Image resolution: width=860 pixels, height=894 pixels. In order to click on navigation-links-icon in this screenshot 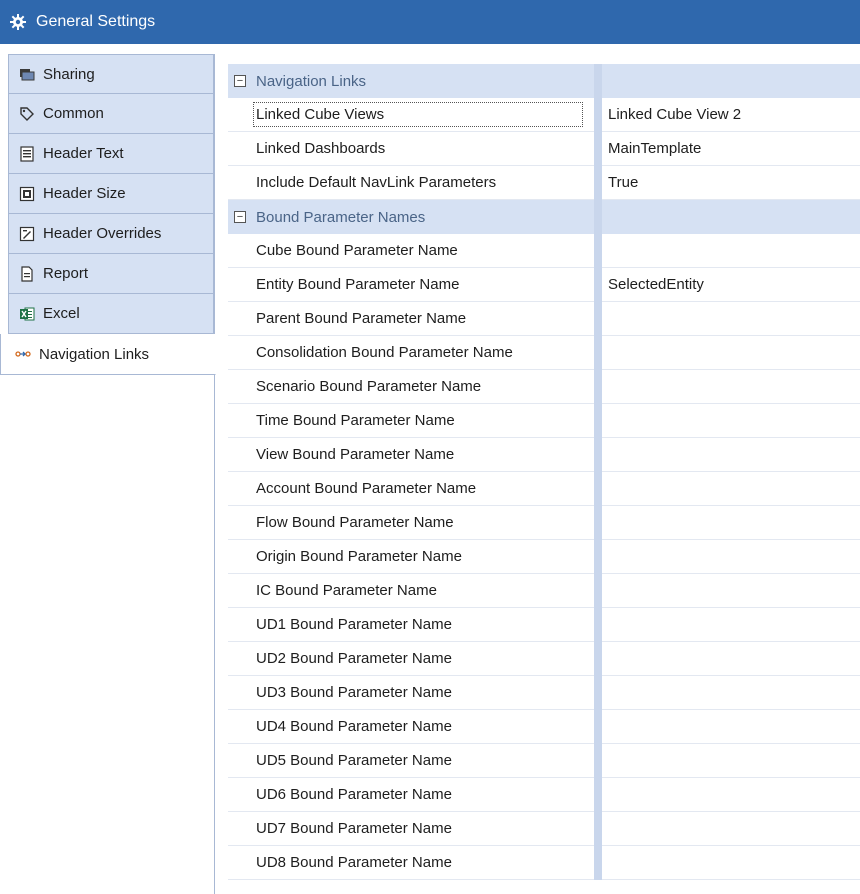, I will do `click(23, 354)`.